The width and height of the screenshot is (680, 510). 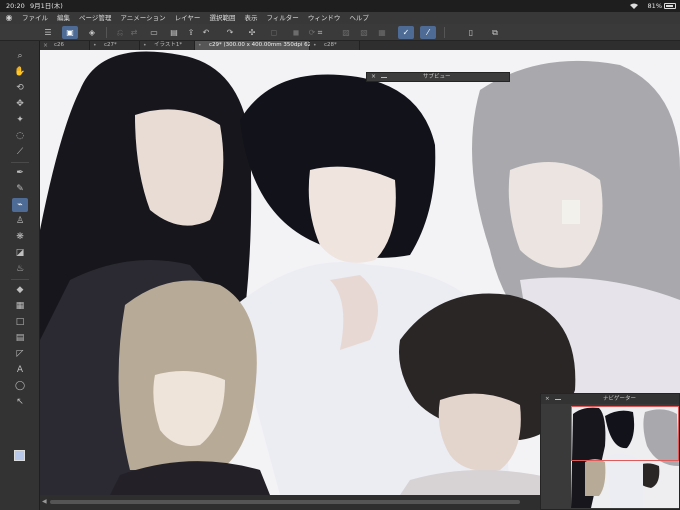 I want to click on menu-help: ヘルプ, so click(x=359, y=18).